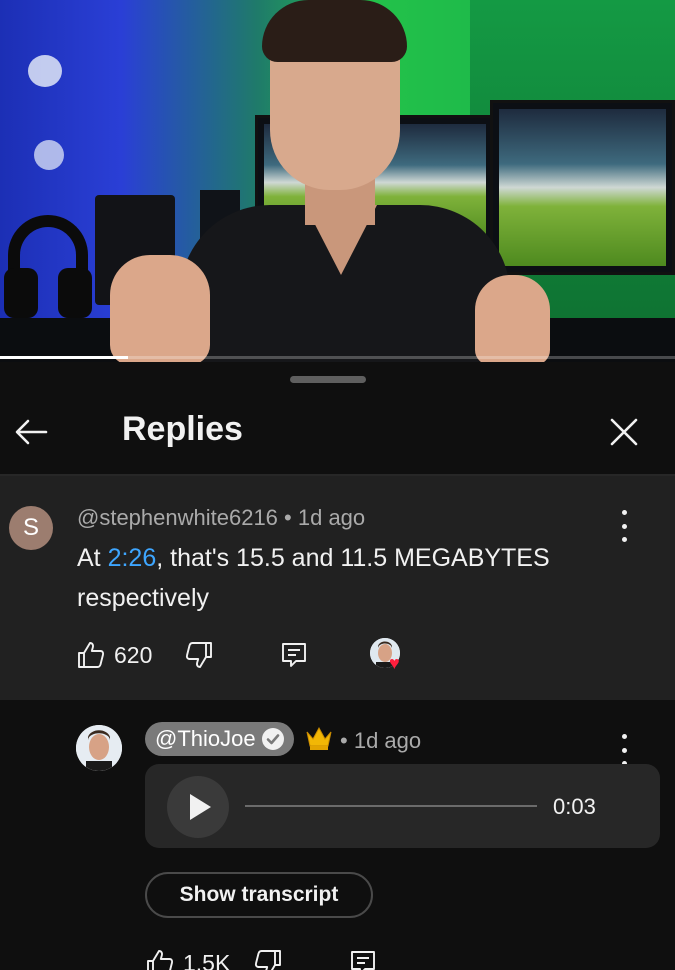 The width and height of the screenshot is (675, 970). Describe the element at coordinates (624, 432) in the screenshot. I see `close-icon` at that location.